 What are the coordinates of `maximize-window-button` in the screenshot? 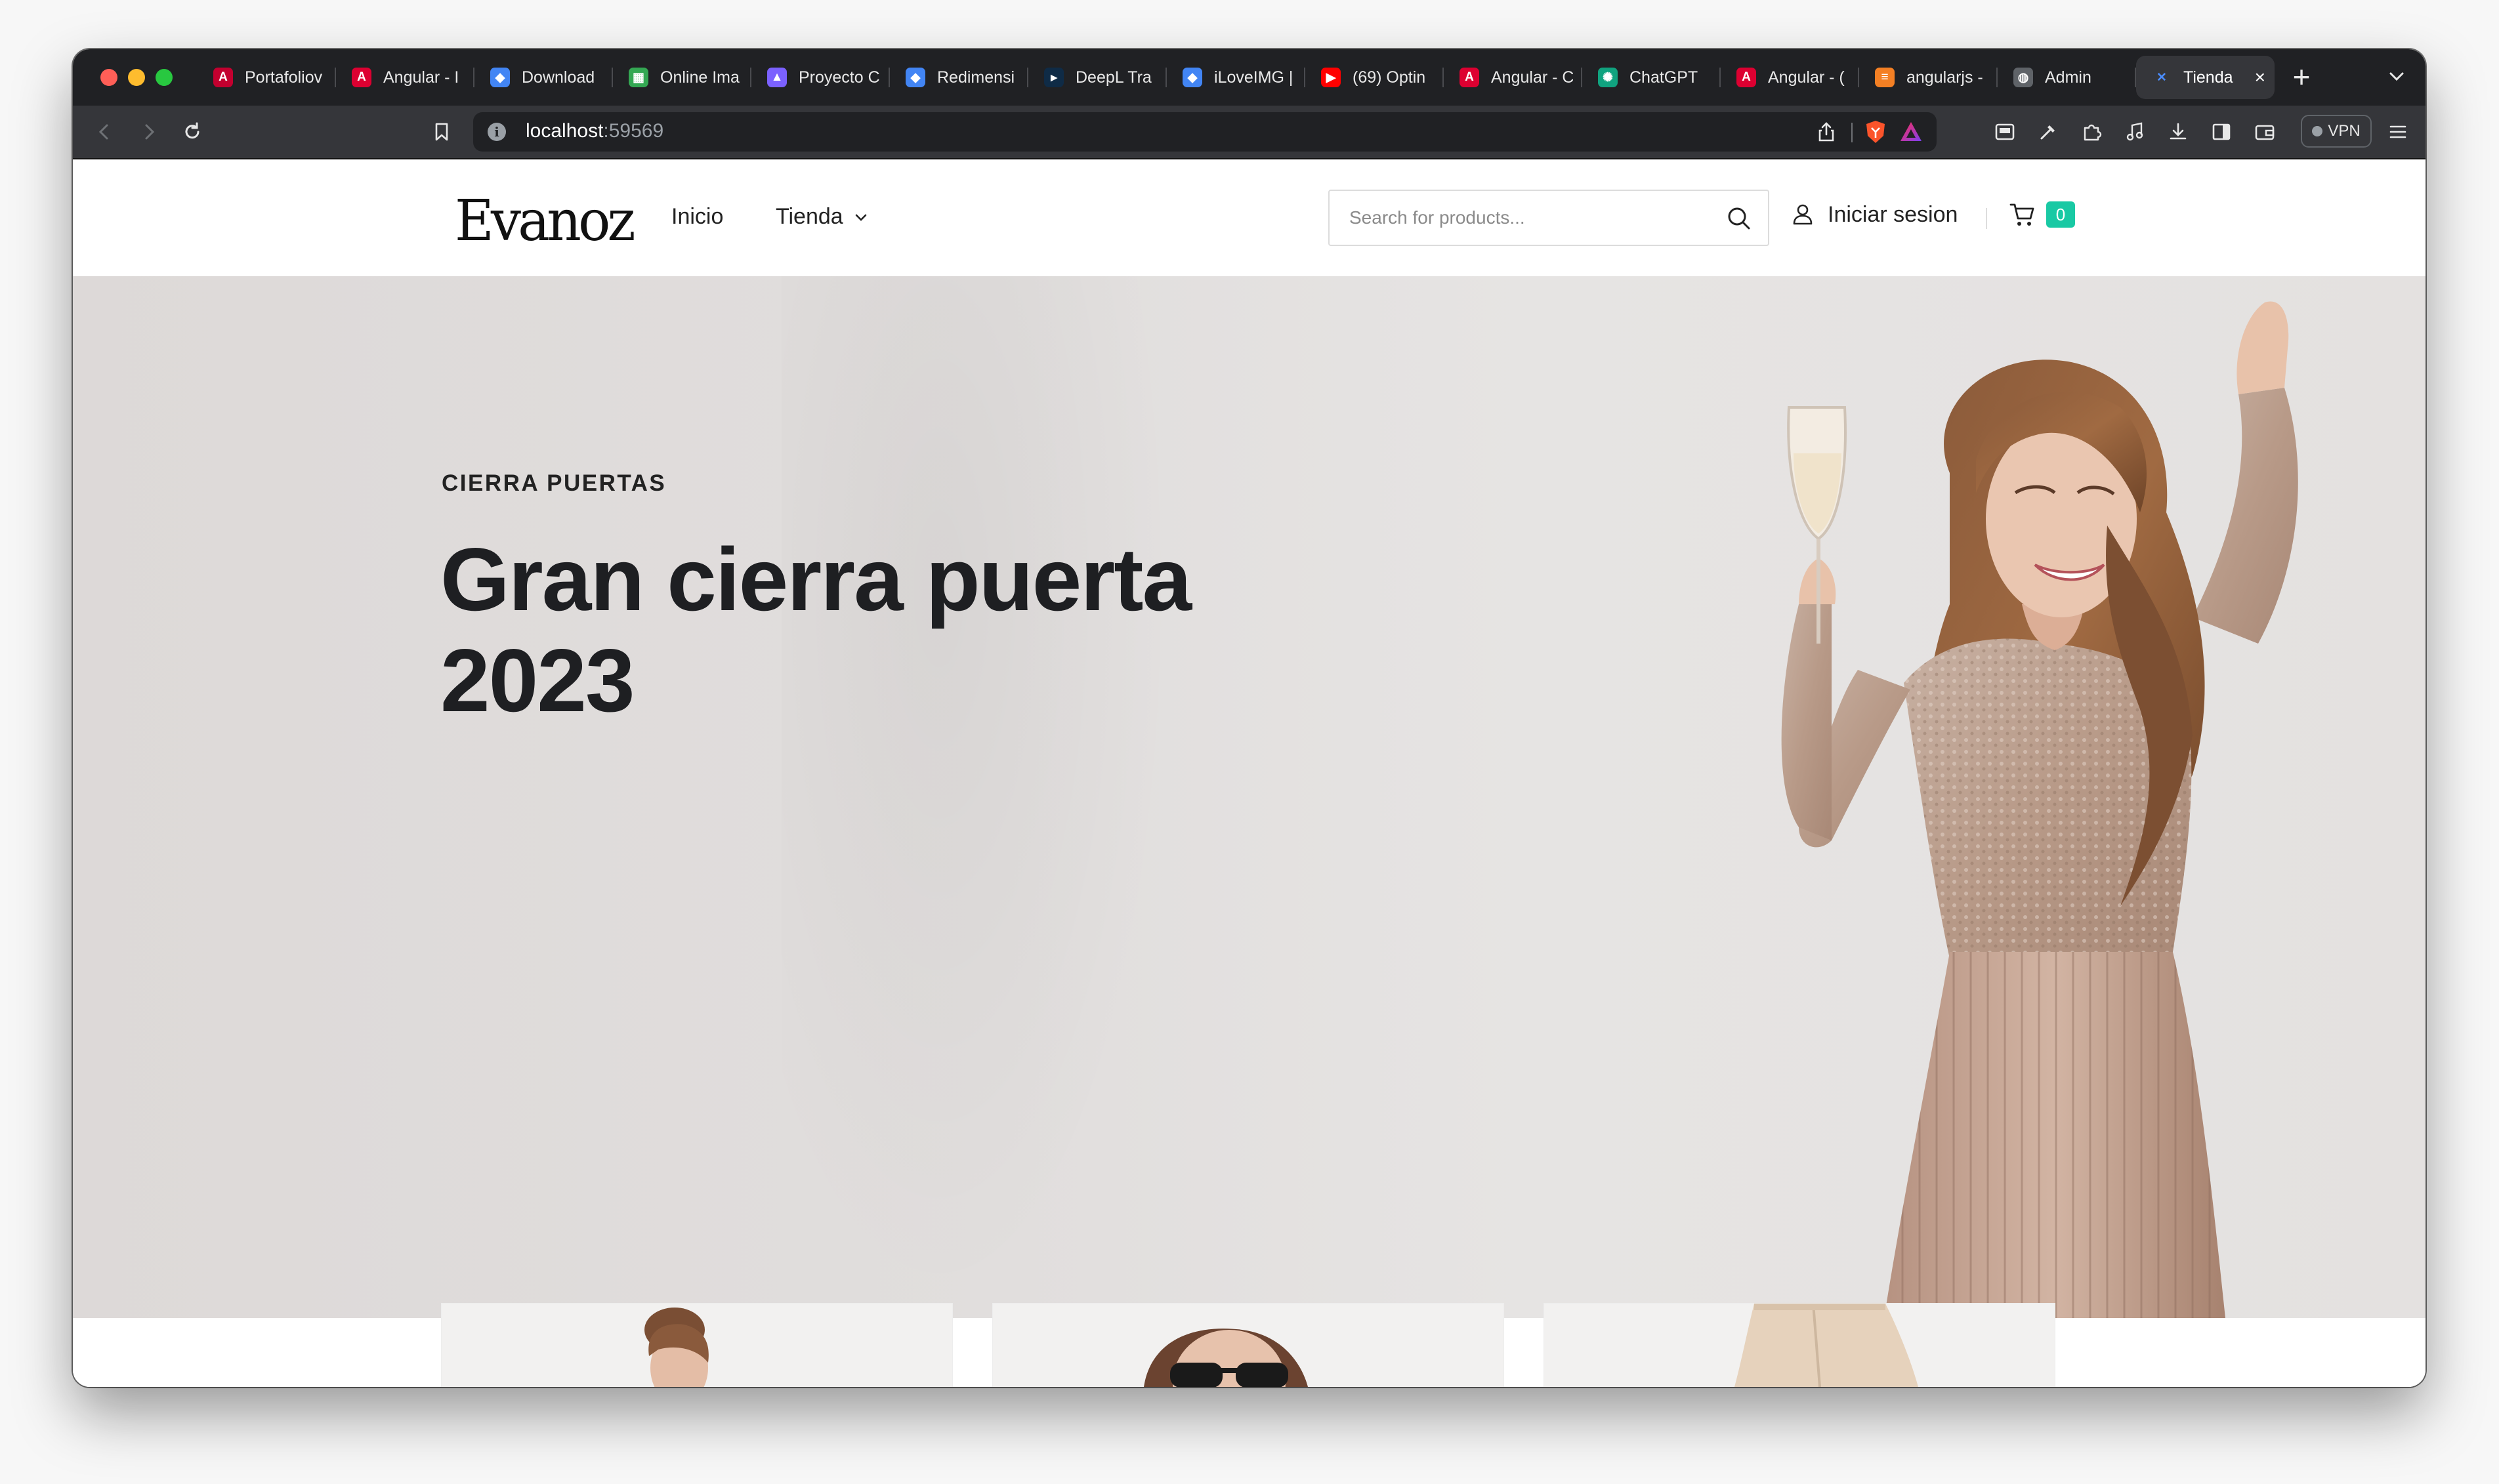 It's located at (164, 77).